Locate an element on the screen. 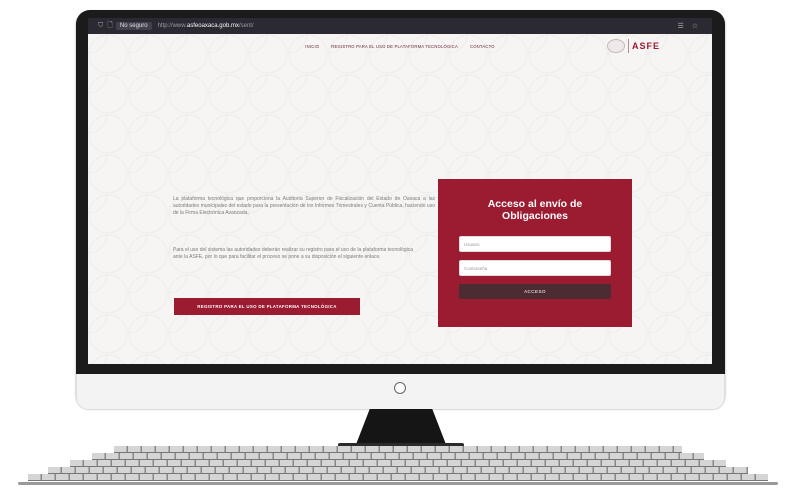 This screenshot has height=491, width=788. logo-divider is located at coordinates (628, 46).